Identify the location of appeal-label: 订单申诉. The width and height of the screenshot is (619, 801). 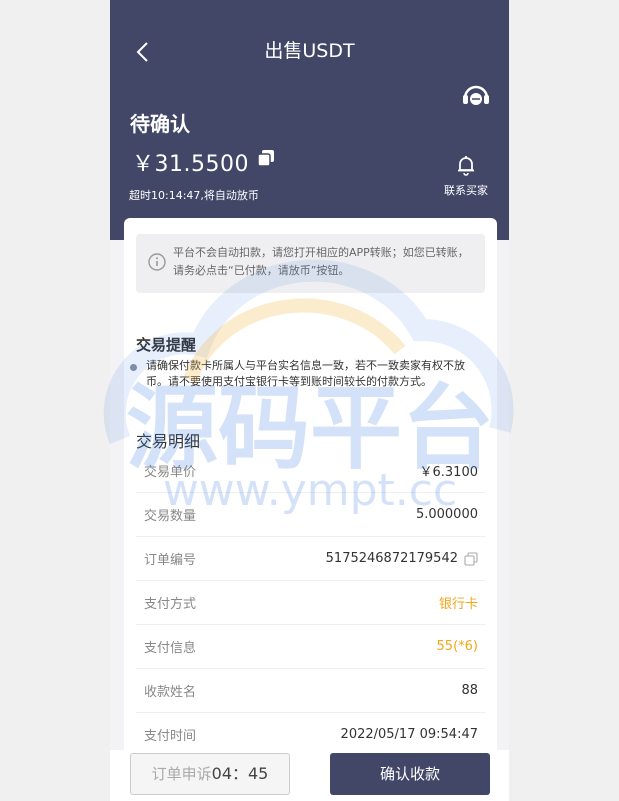
(181, 774).